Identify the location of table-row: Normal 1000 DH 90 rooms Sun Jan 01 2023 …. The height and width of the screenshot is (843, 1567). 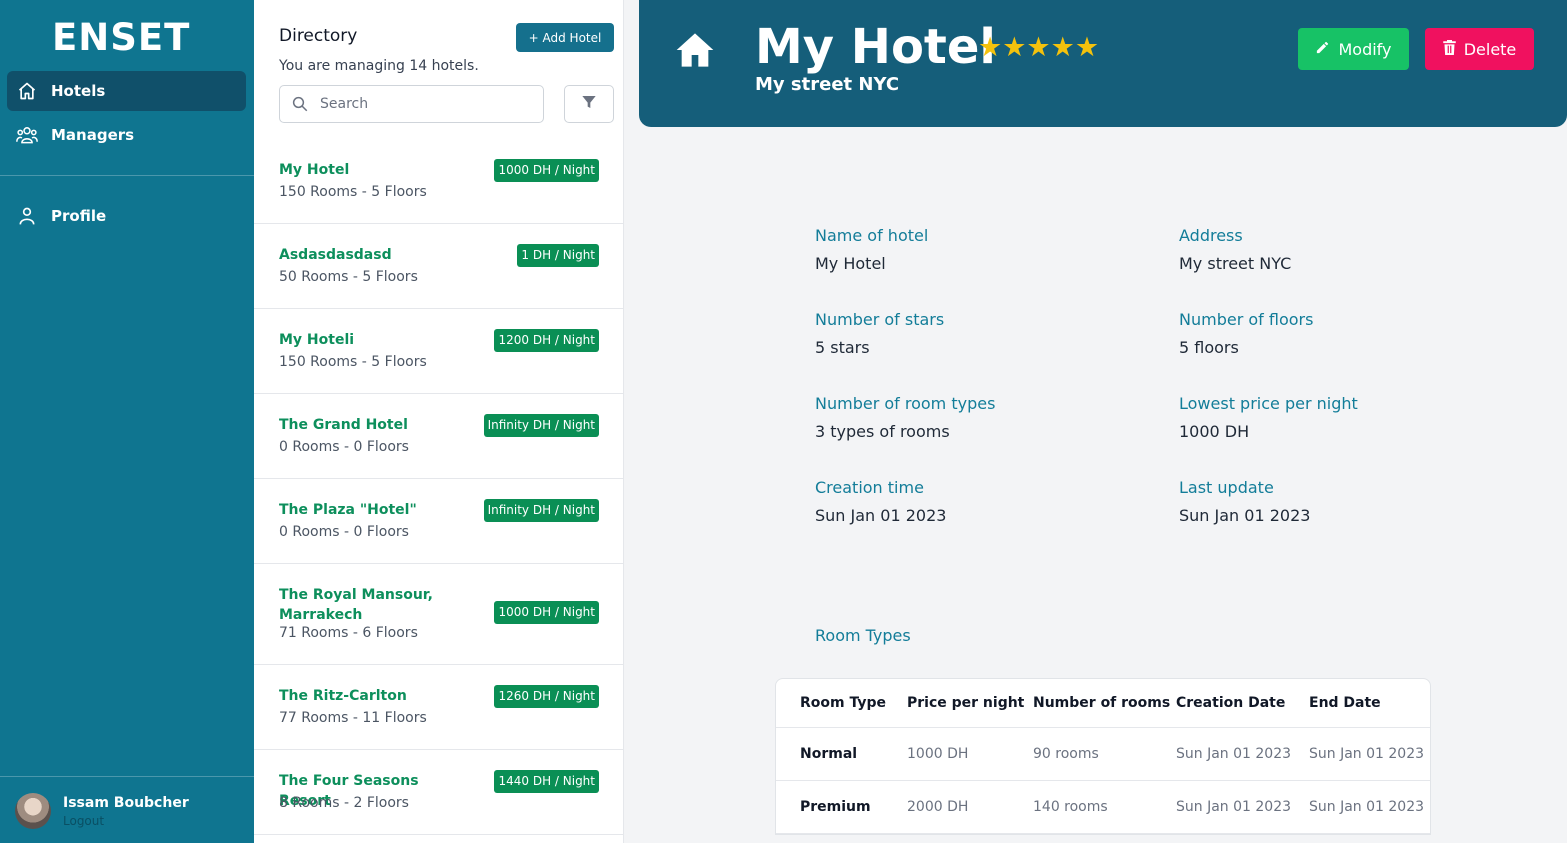
(1103, 754).